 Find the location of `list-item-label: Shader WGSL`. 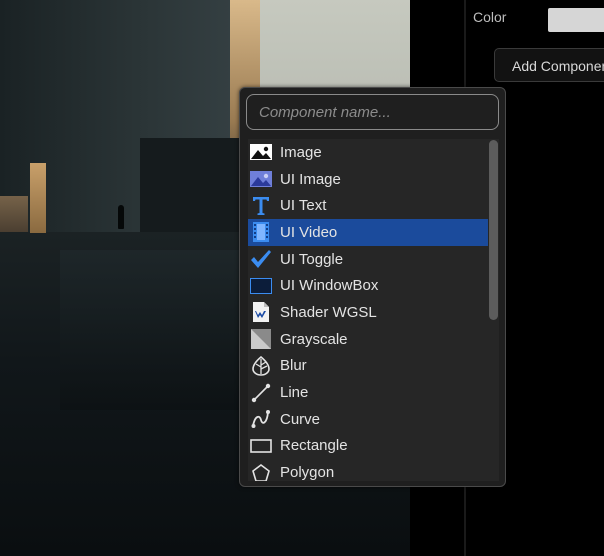

list-item-label: Shader WGSL is located at coordinates (328, 312).